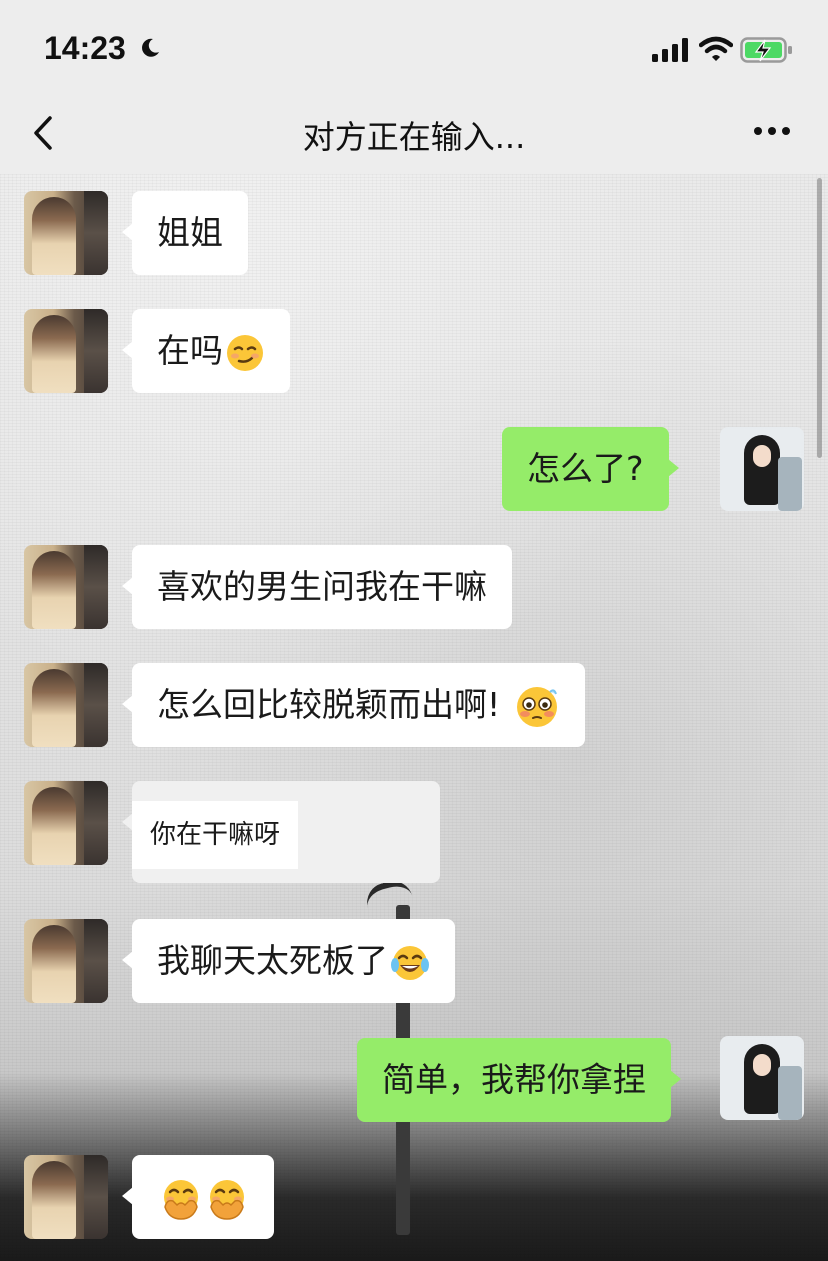 The image size is (828, 1261). What do you see at coordinates (670, 50) in the screenshot?
I see `signal-bars-icon` at bounding box center [670, 50].